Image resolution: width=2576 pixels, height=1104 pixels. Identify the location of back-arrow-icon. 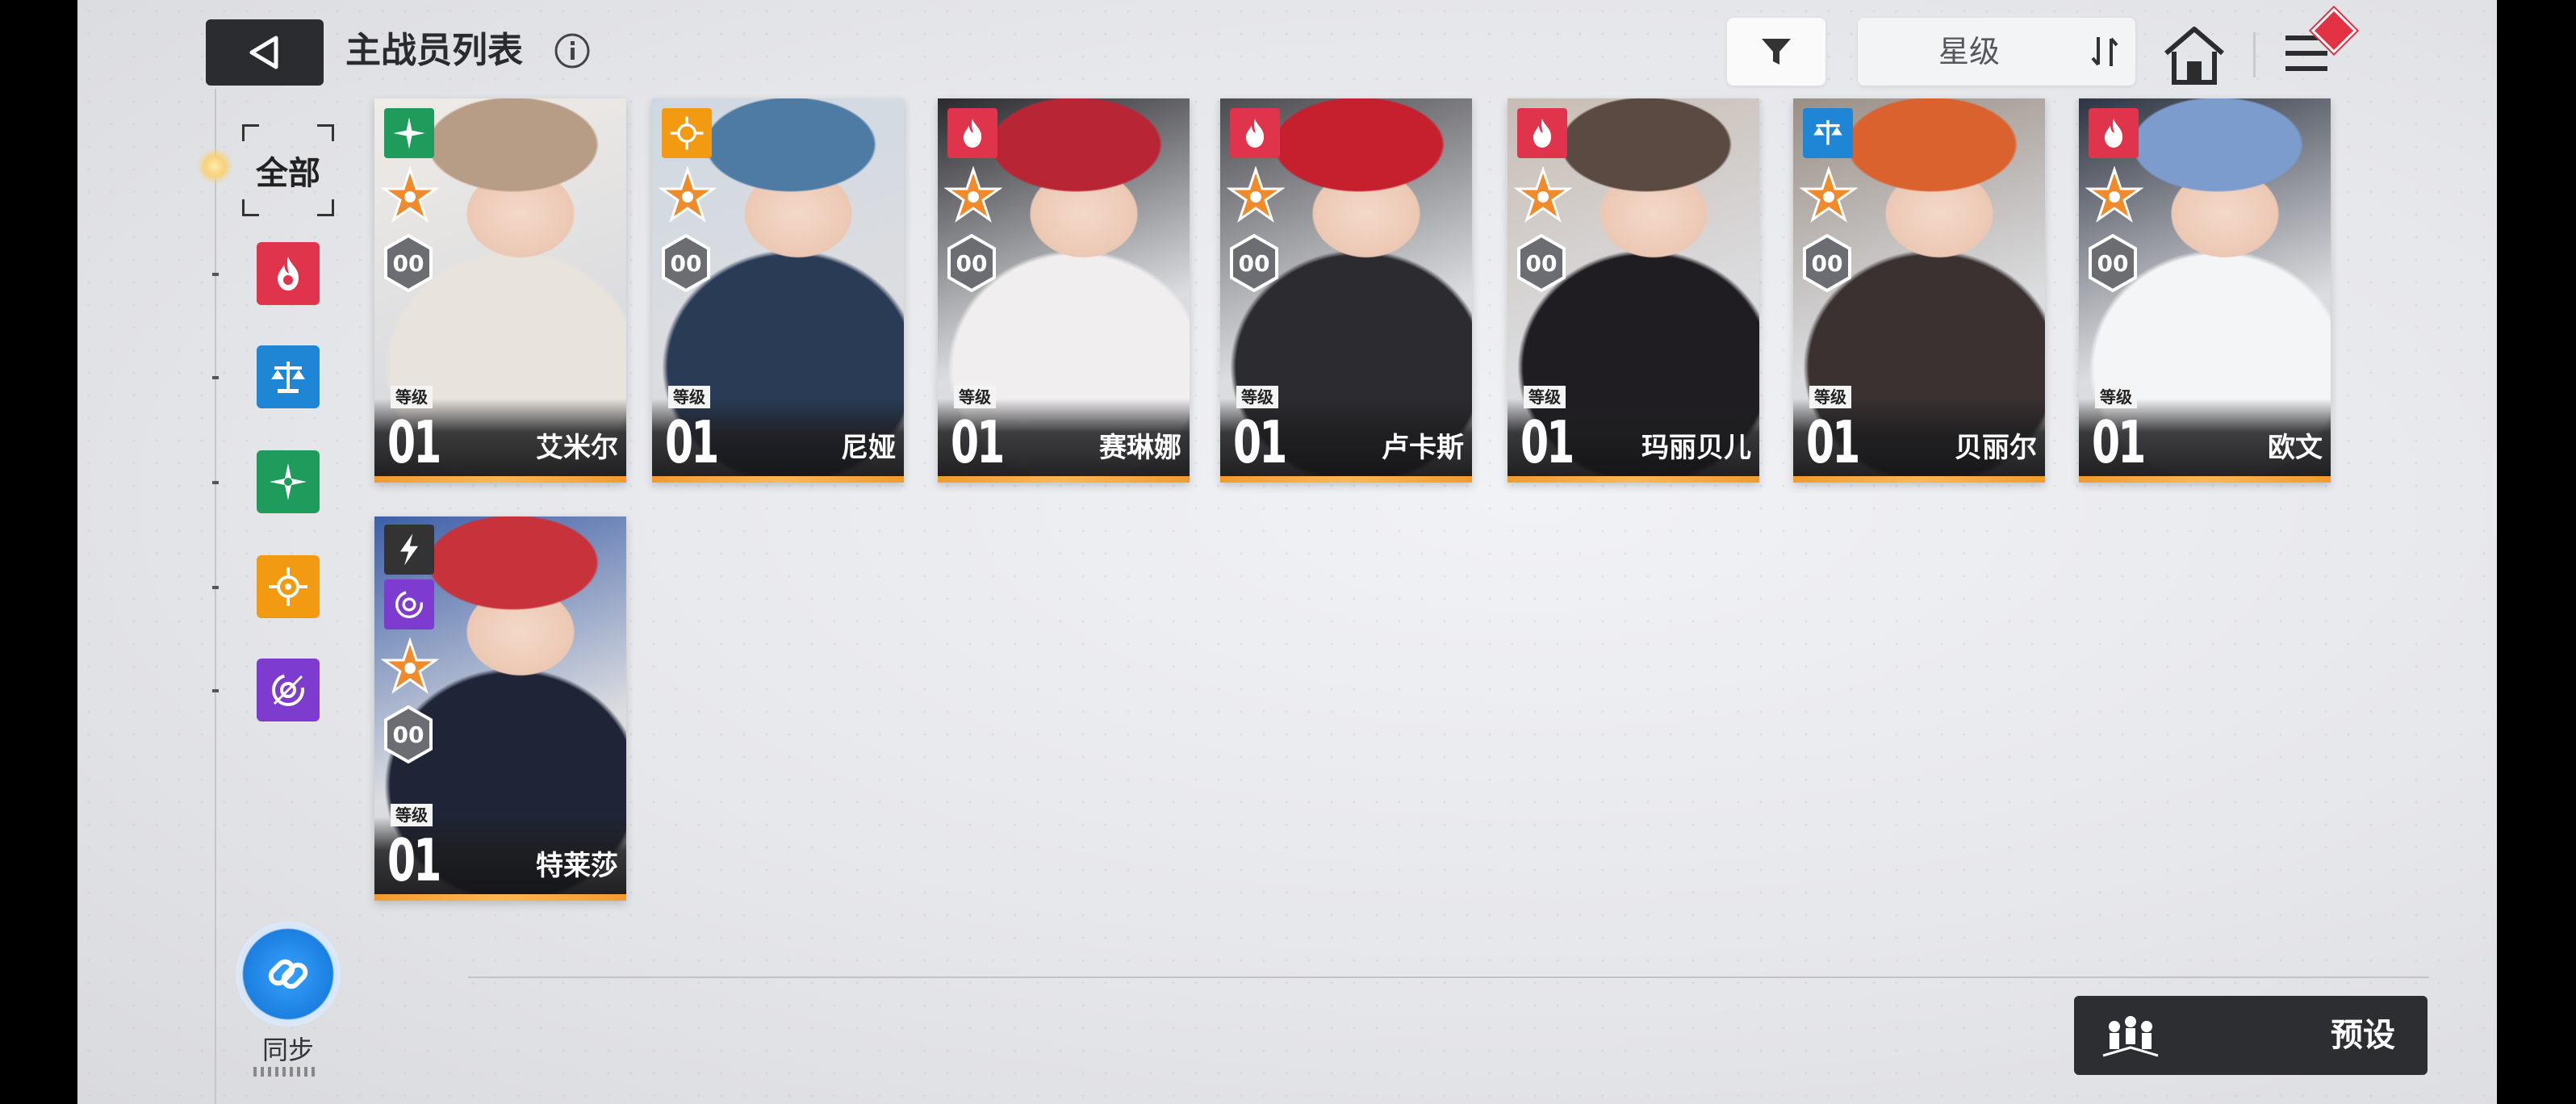
(263, 52).